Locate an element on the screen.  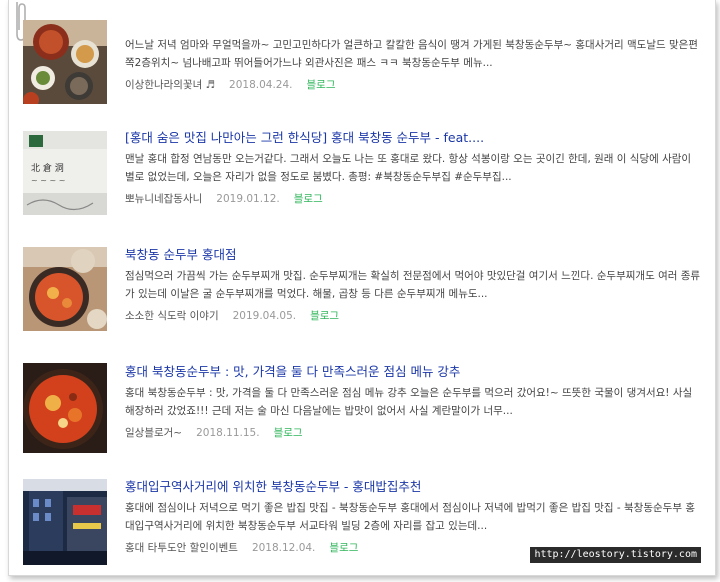
result-title-link: 홍대입구역사거리에 위치한 북창동순두부 - 홍대밥집추천 is located at coordinates (414, 486).